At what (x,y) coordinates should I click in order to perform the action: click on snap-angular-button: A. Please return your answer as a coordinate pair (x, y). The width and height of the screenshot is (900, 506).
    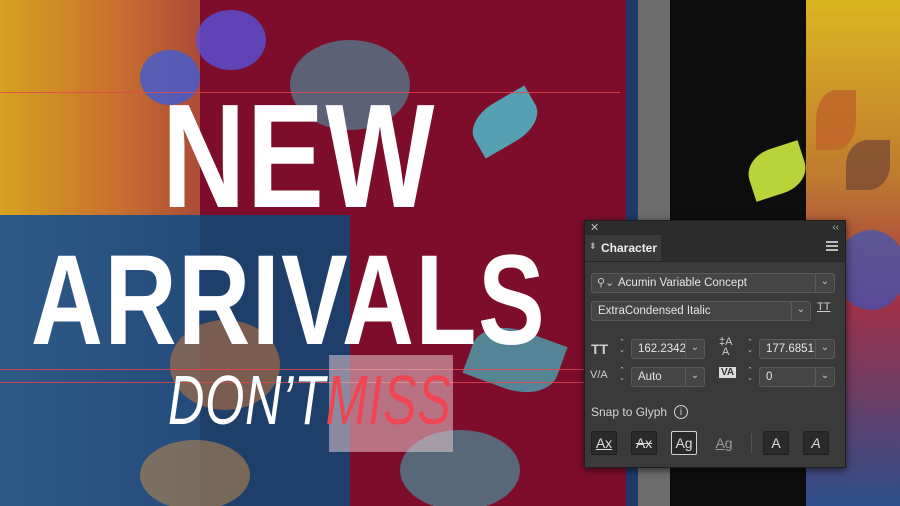
    Looking at the image, I should click on (776, 443).